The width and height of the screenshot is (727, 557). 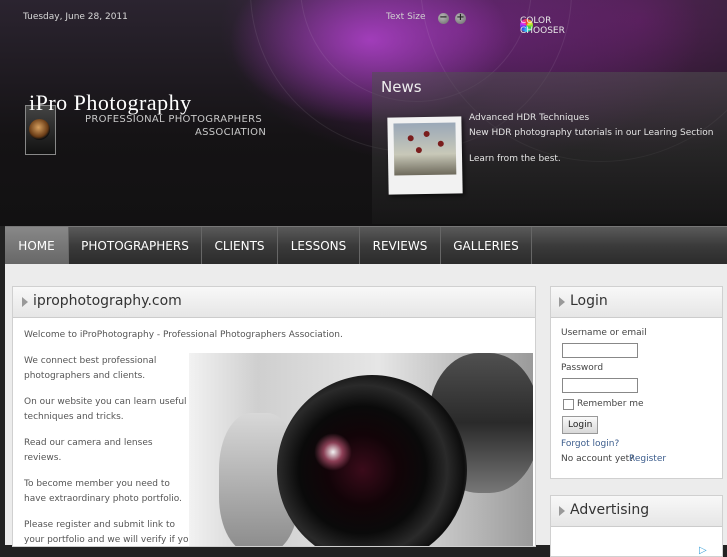 I want to click on login-header: Login, so click(x=636, y=302).